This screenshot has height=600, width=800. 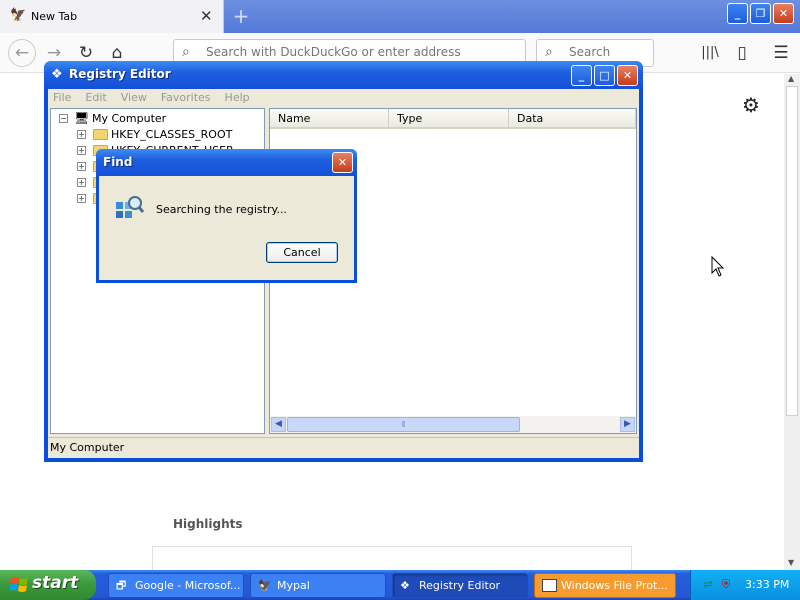 I want to click on column-header-name: Name, so click(x=329, y=119).